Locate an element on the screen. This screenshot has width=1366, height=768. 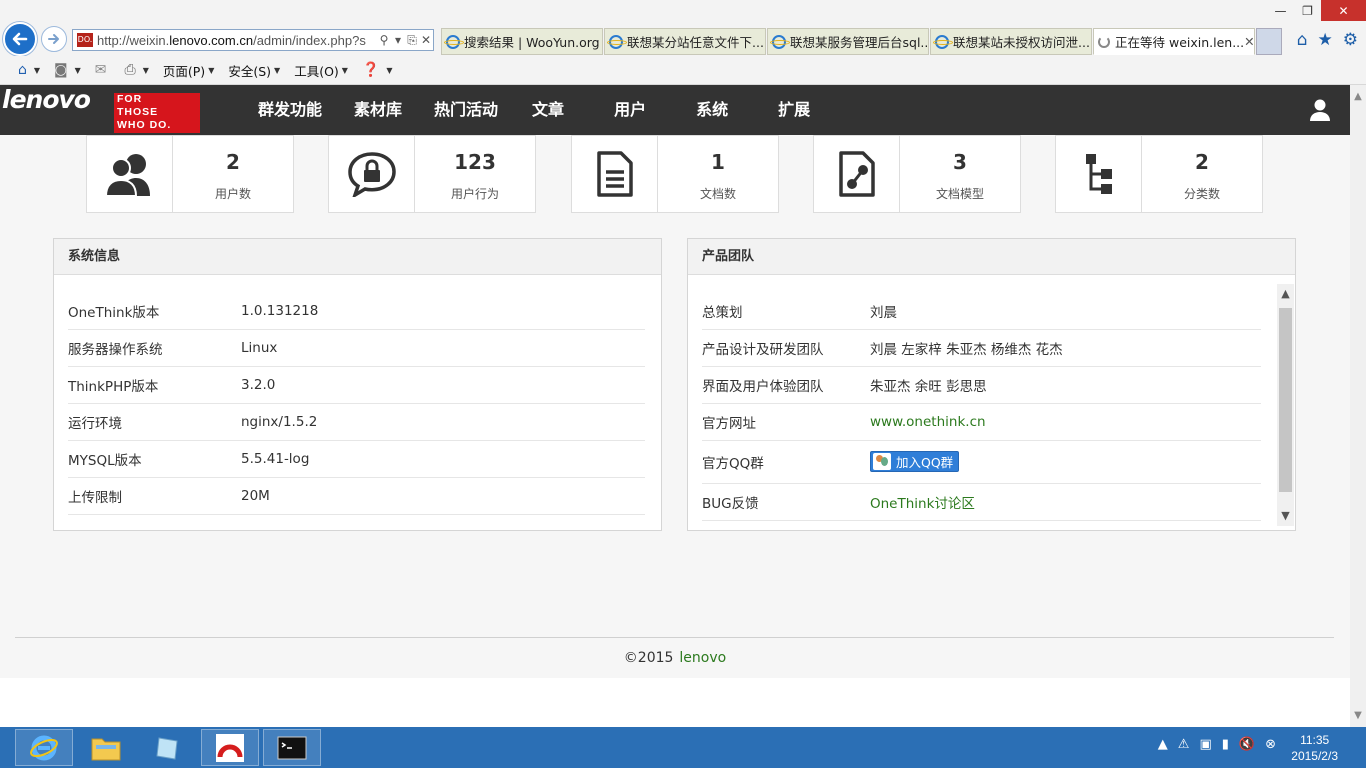
stat-label: 文档数 is located at coordinates (717, 194).